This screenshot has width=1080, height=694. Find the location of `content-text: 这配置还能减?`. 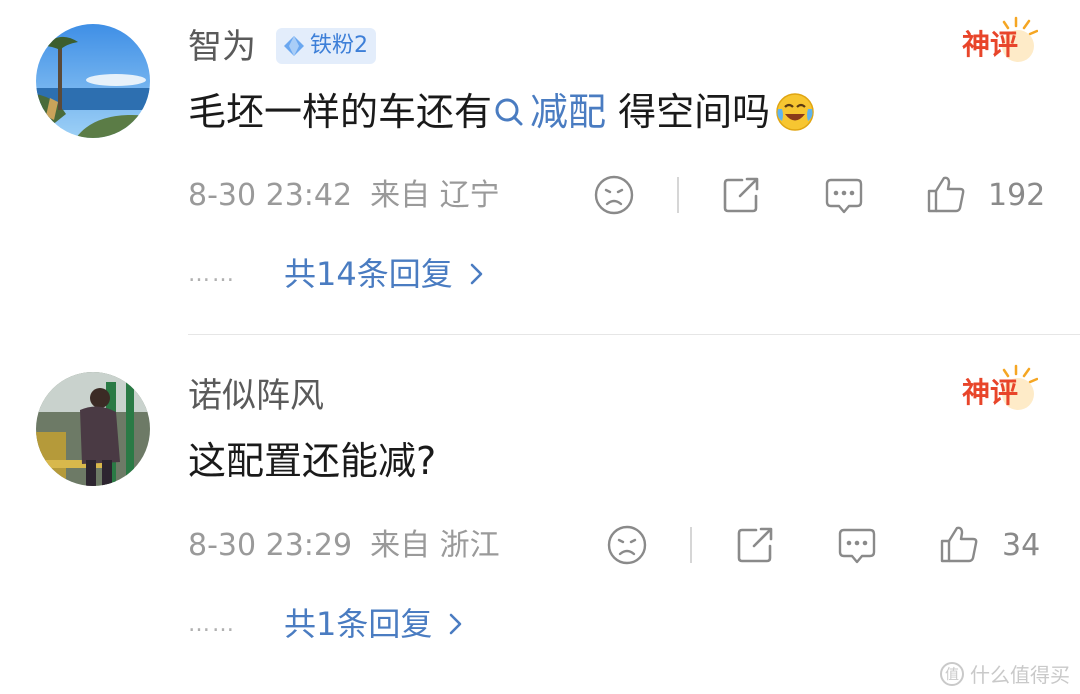

content-text: 这配置还能减? is located at coordinates (312, 461).